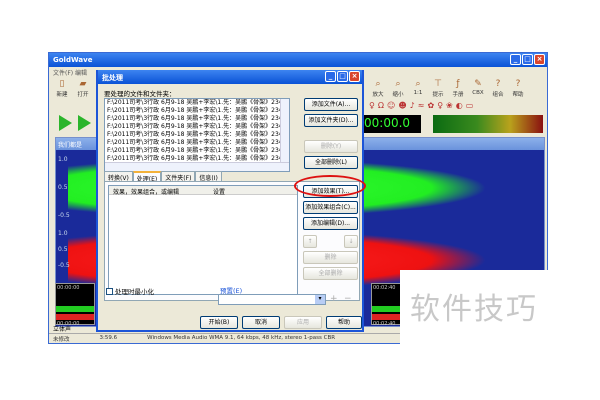 This screenshot has height=400, width=600. I want to click on preset-select: ▾, so click(272, 299).